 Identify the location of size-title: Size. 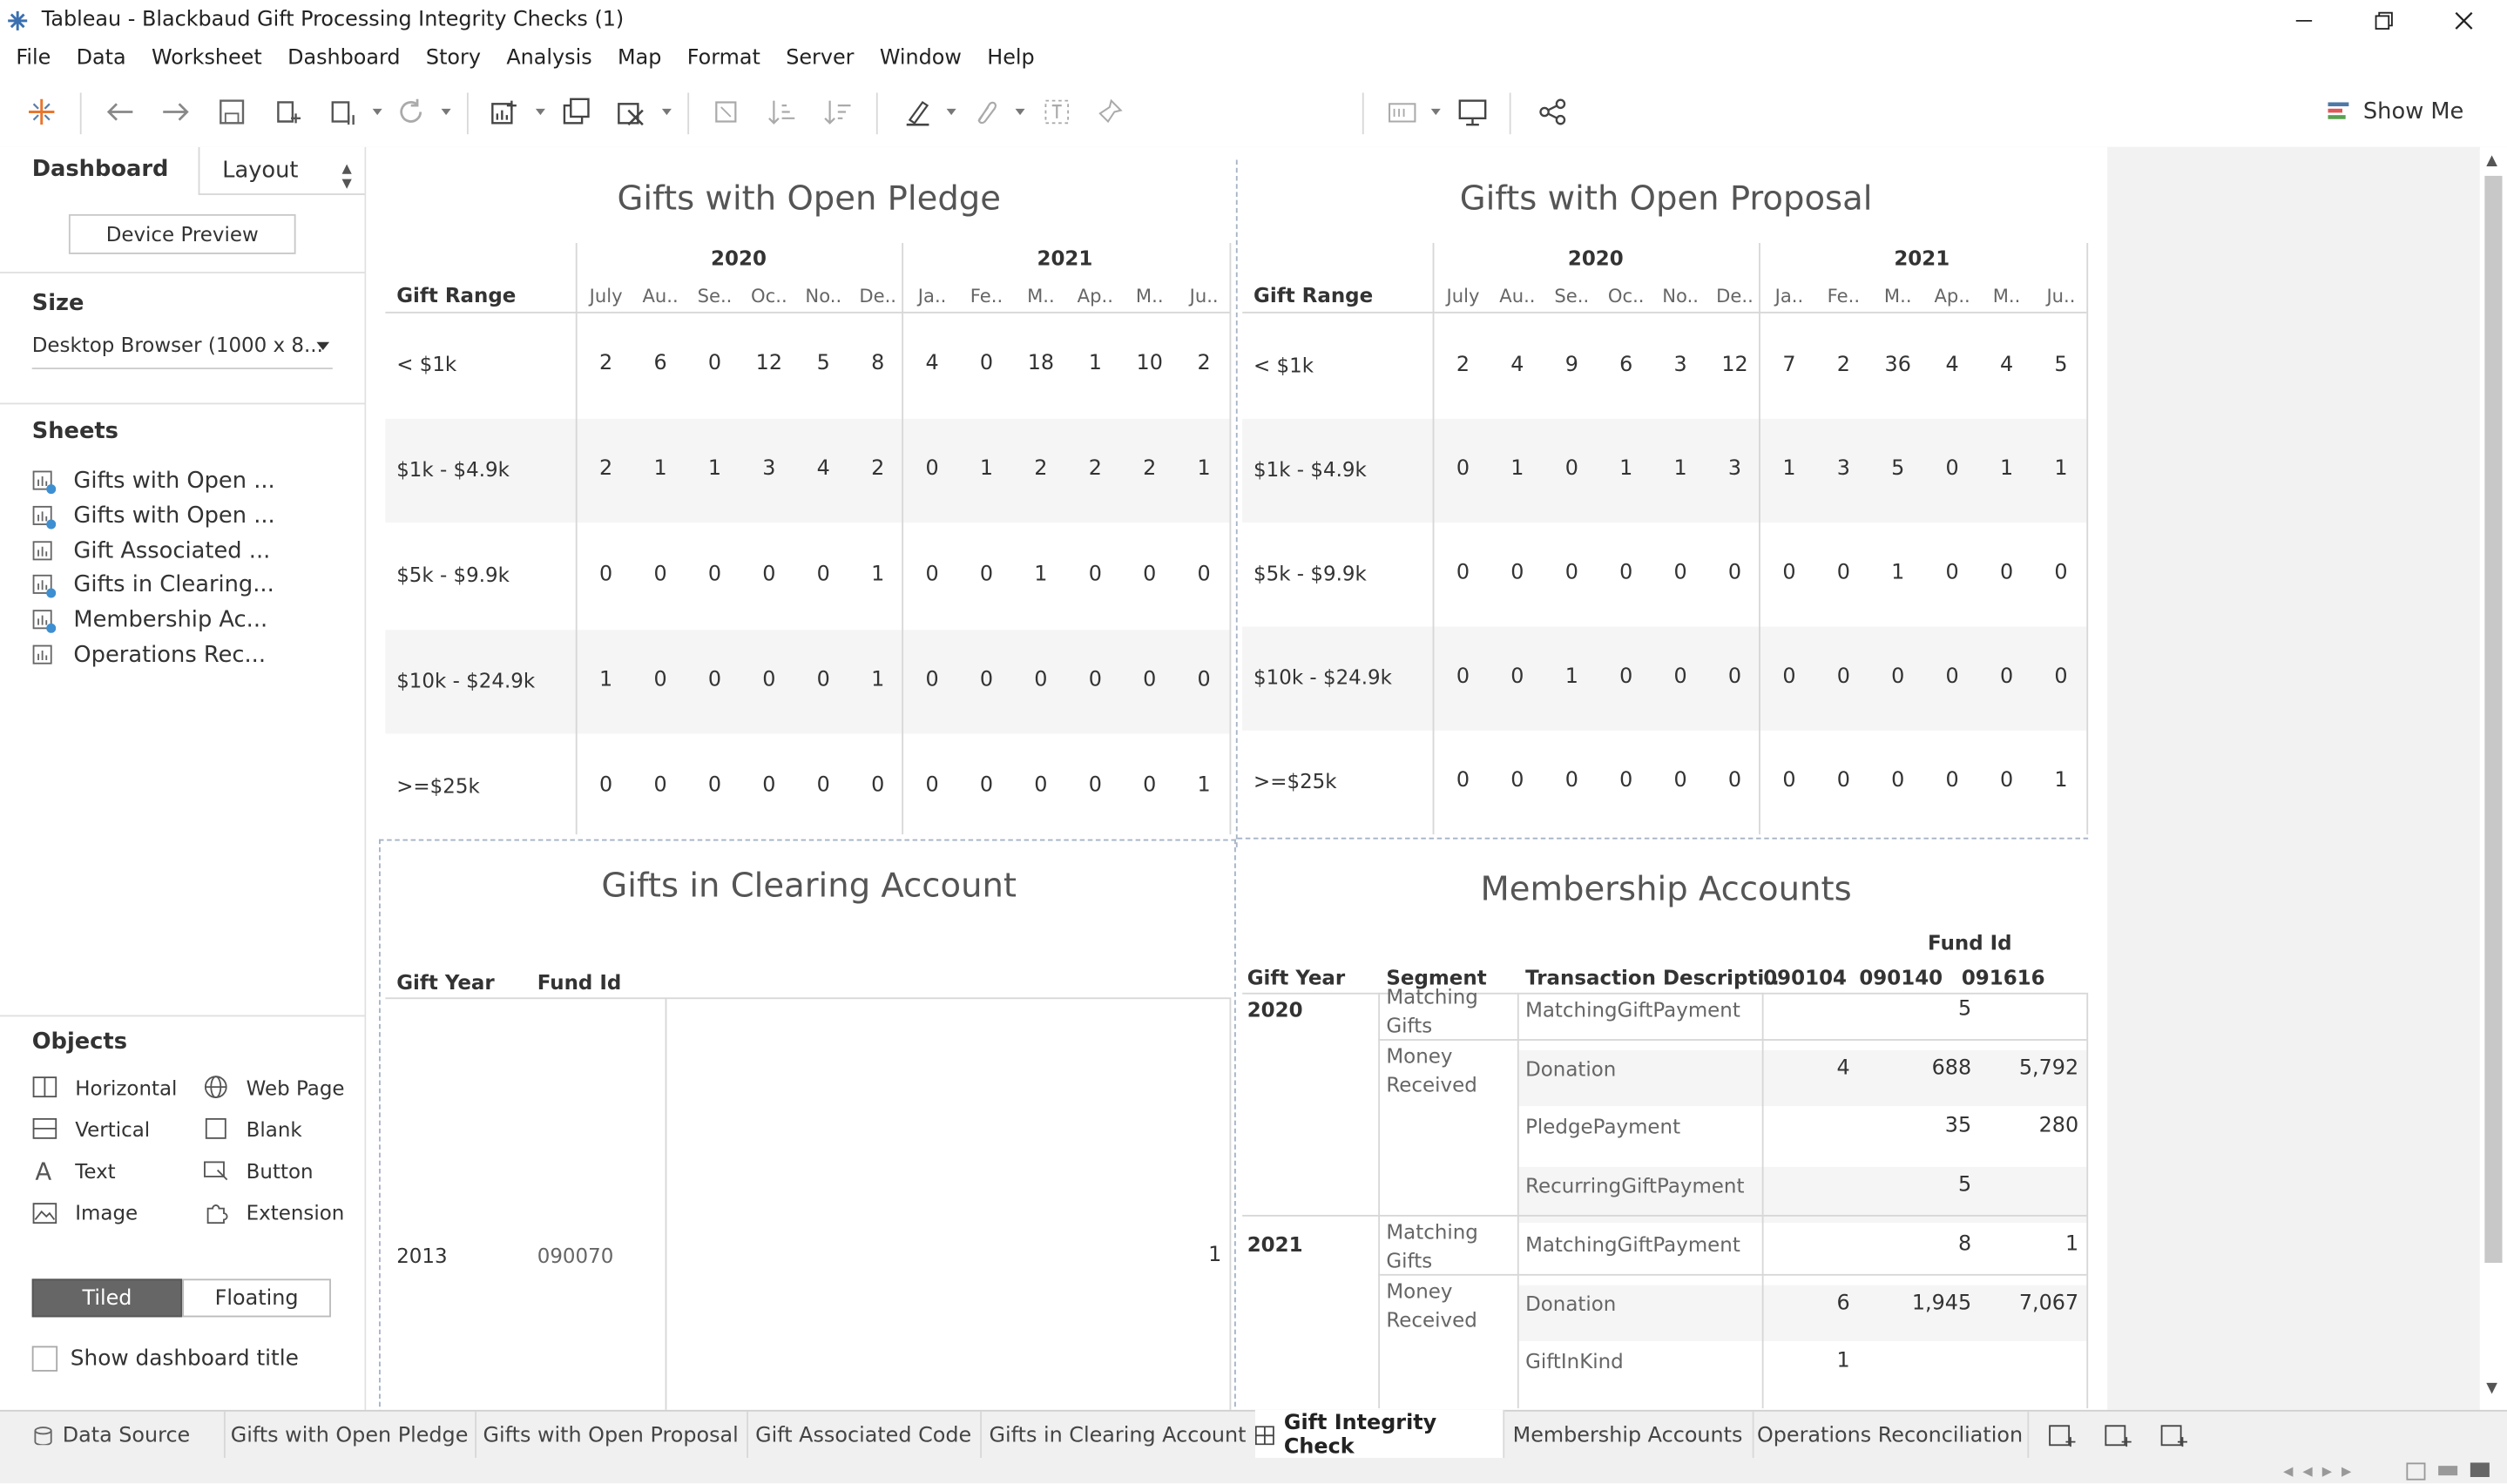
(58, 304).